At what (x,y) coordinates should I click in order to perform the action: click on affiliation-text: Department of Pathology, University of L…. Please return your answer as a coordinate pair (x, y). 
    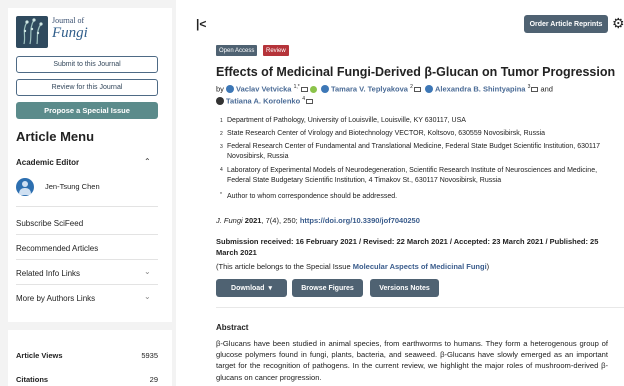
    Looking at the image, I should click on (346, 120).